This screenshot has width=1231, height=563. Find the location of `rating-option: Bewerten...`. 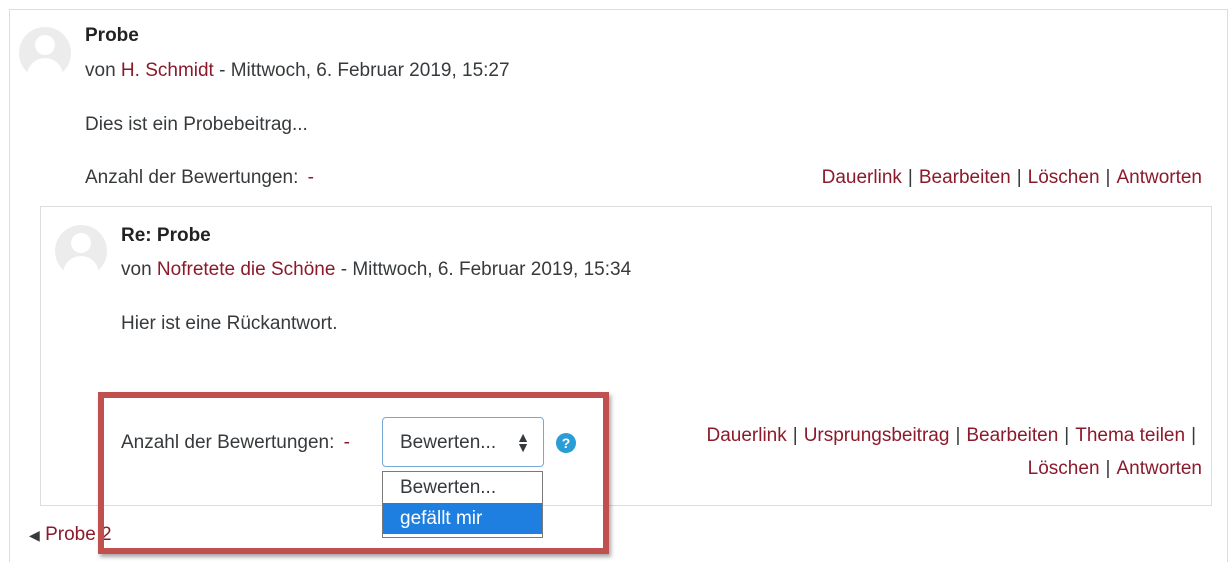

rating-option: Bewerten... is located at coordinates (462, 487).